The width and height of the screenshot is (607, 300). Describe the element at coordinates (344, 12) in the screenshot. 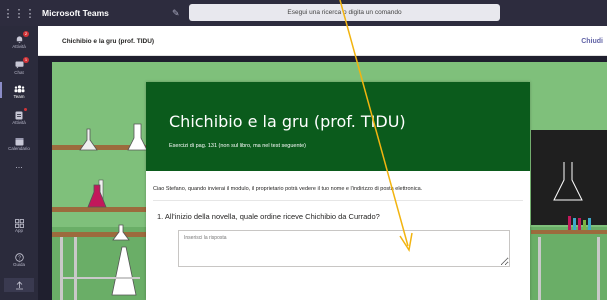

I see `search-input: Esegui una ricerca o digita un comando` at that location.